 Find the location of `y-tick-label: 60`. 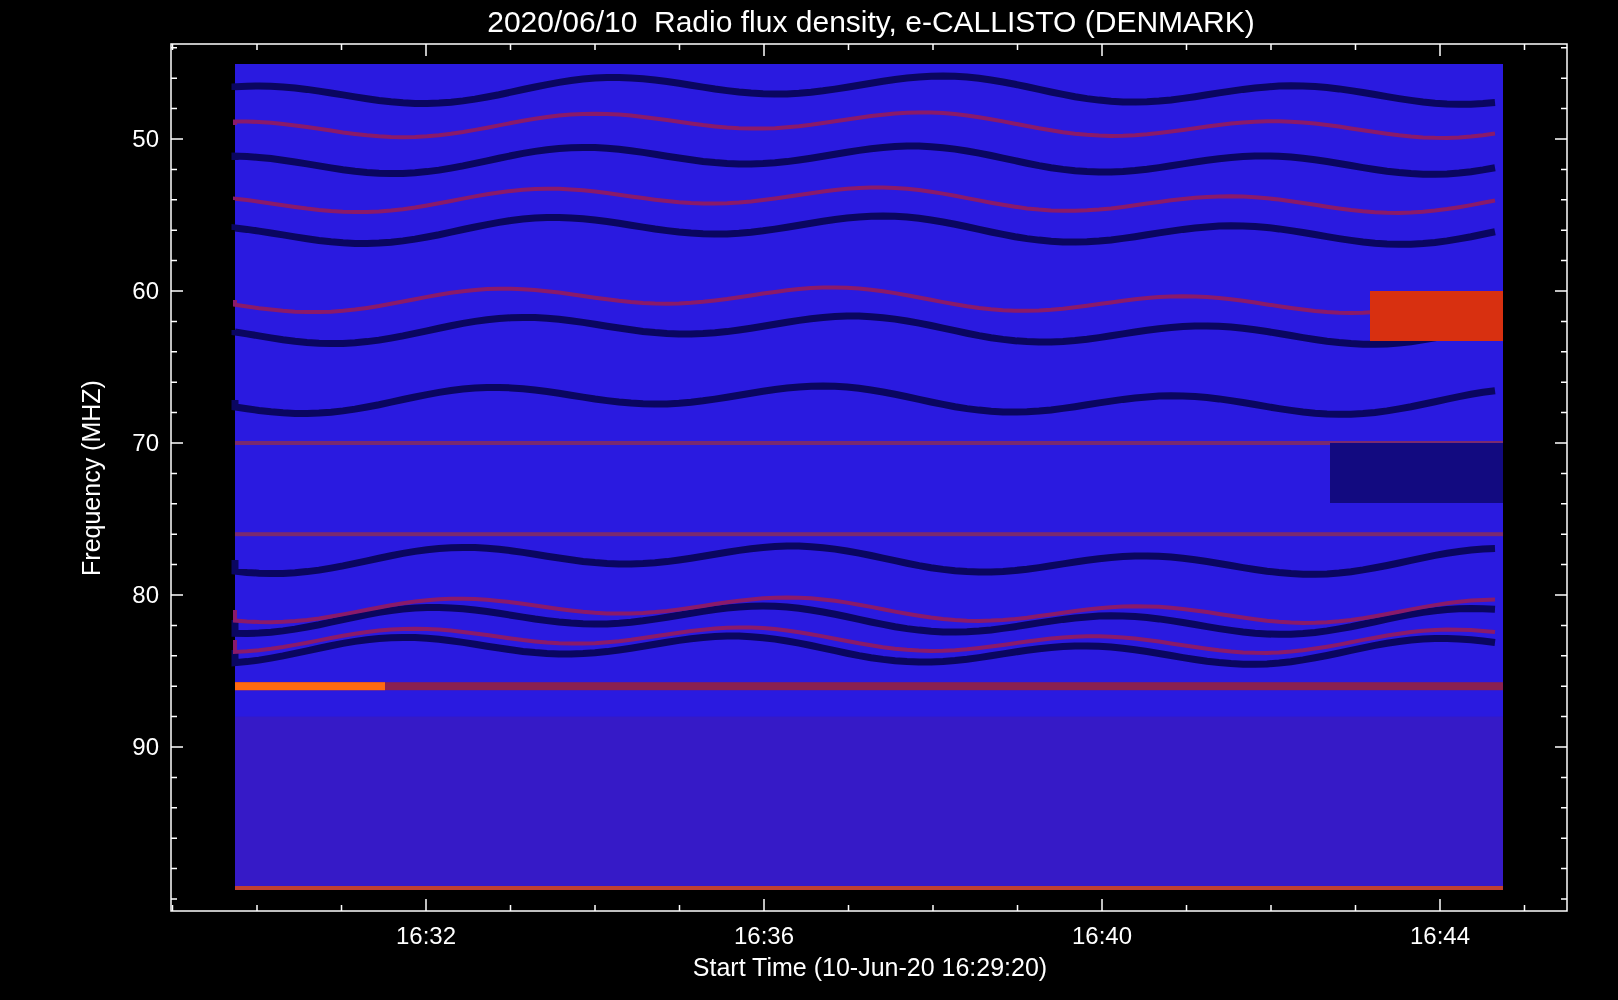

y-tick-label: 60 is located at coordinates (145, 290).